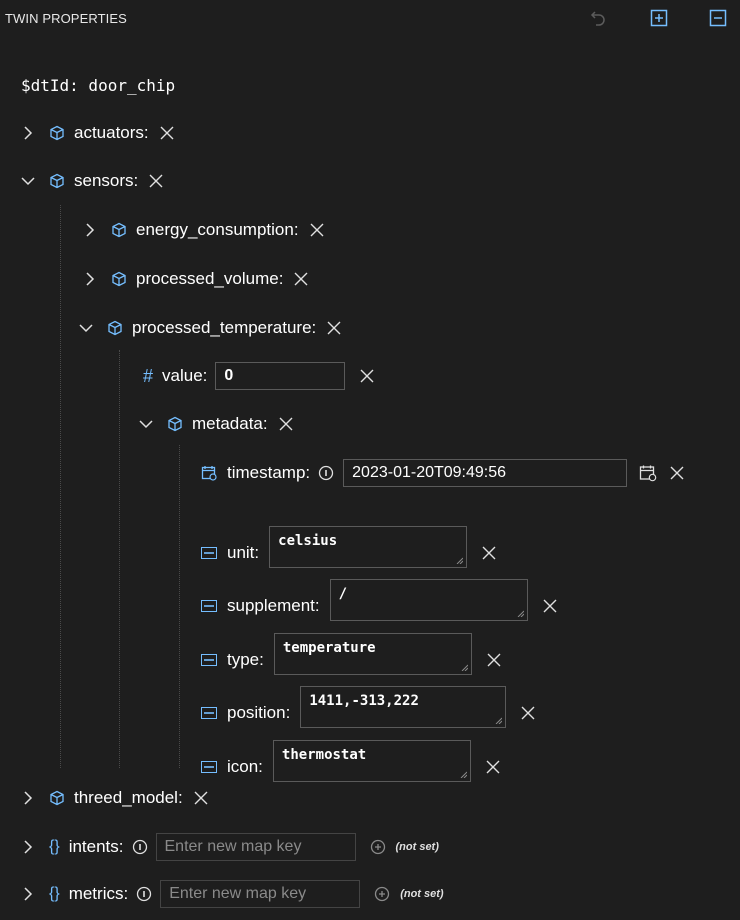 Image resolution: width=740 pixels, height=920 pixels. I want to click on node-label: processed_temperature:, so click(224, 327).